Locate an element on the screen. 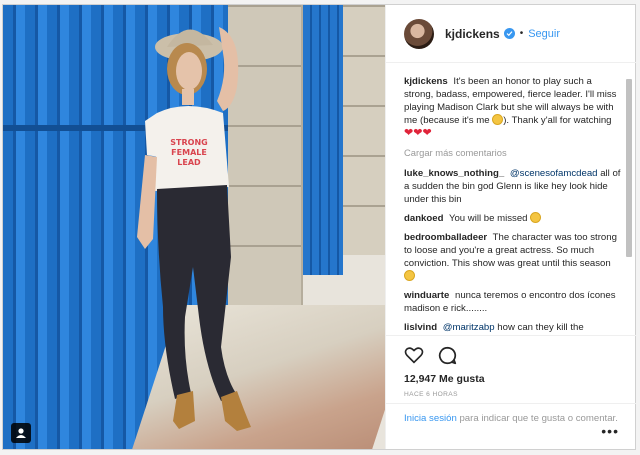  header-username: kjdickens is located at coordinates (472, 34).